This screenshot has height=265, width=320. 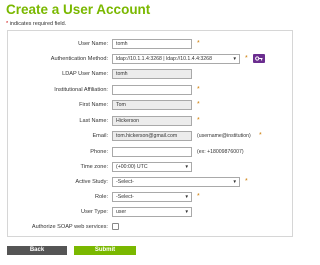 I want to click on active-study-required-marker: *, so click(x=246, y=181).